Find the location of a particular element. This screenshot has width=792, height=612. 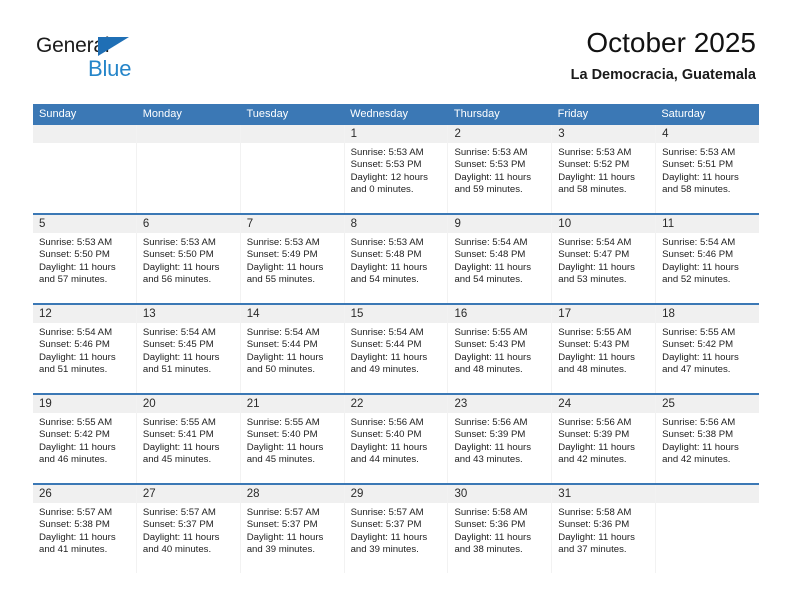

day-detail-line: and 58 minutes. is located at coordinates (696, 190).